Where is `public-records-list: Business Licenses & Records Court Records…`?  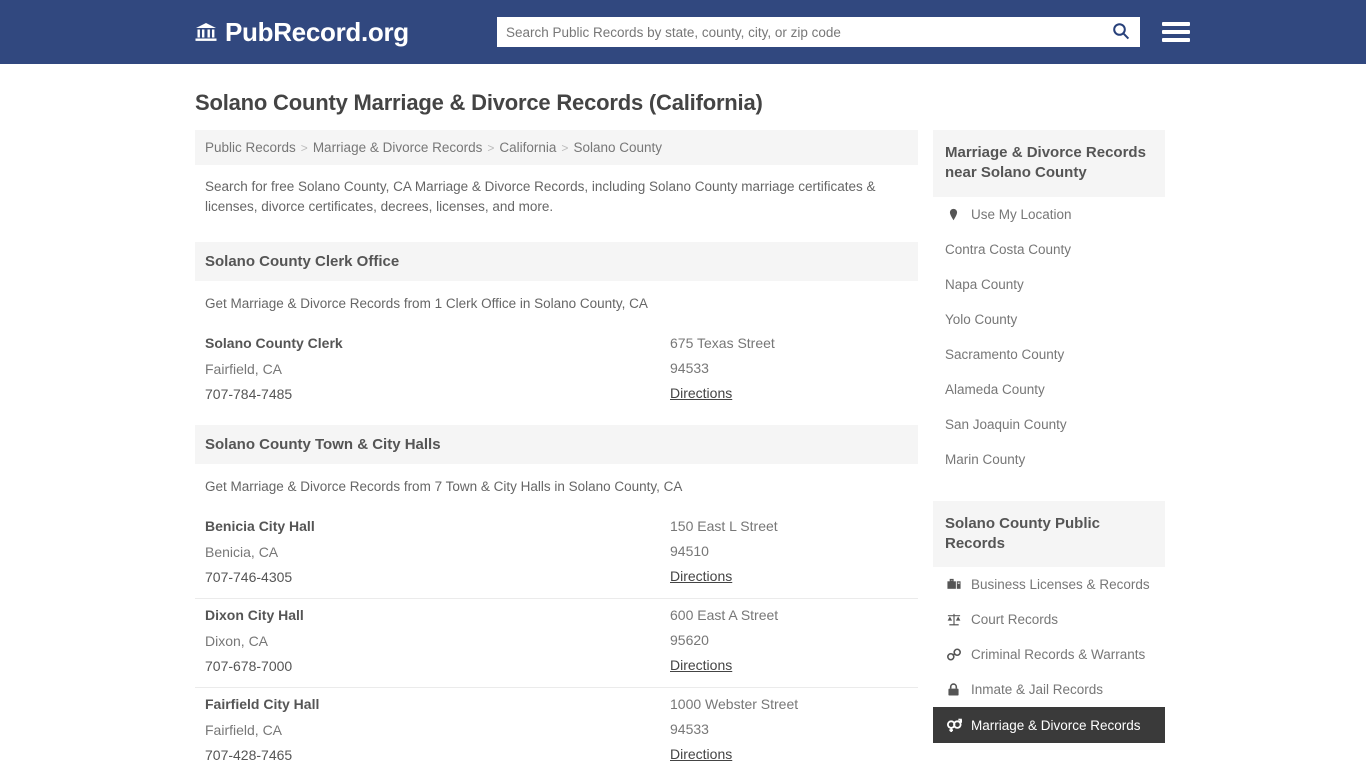 public-records-list: Business Licenses & Records Court Records… is located at coordinates (1049, 655).